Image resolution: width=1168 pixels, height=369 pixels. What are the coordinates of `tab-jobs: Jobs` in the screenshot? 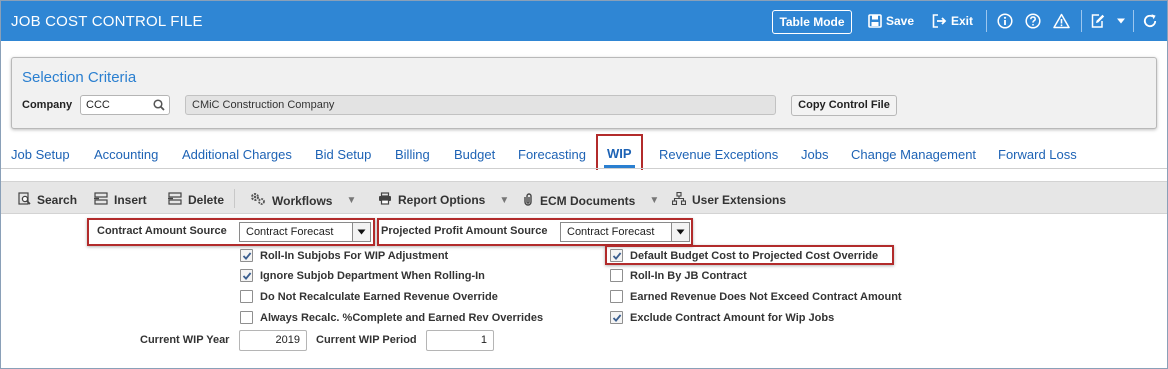 It's located at (814, 154).